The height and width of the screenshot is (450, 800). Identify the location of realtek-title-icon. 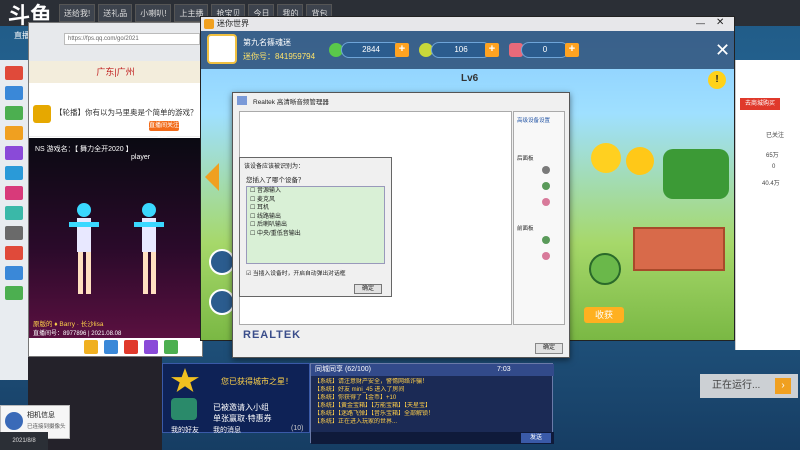
(242, 100).